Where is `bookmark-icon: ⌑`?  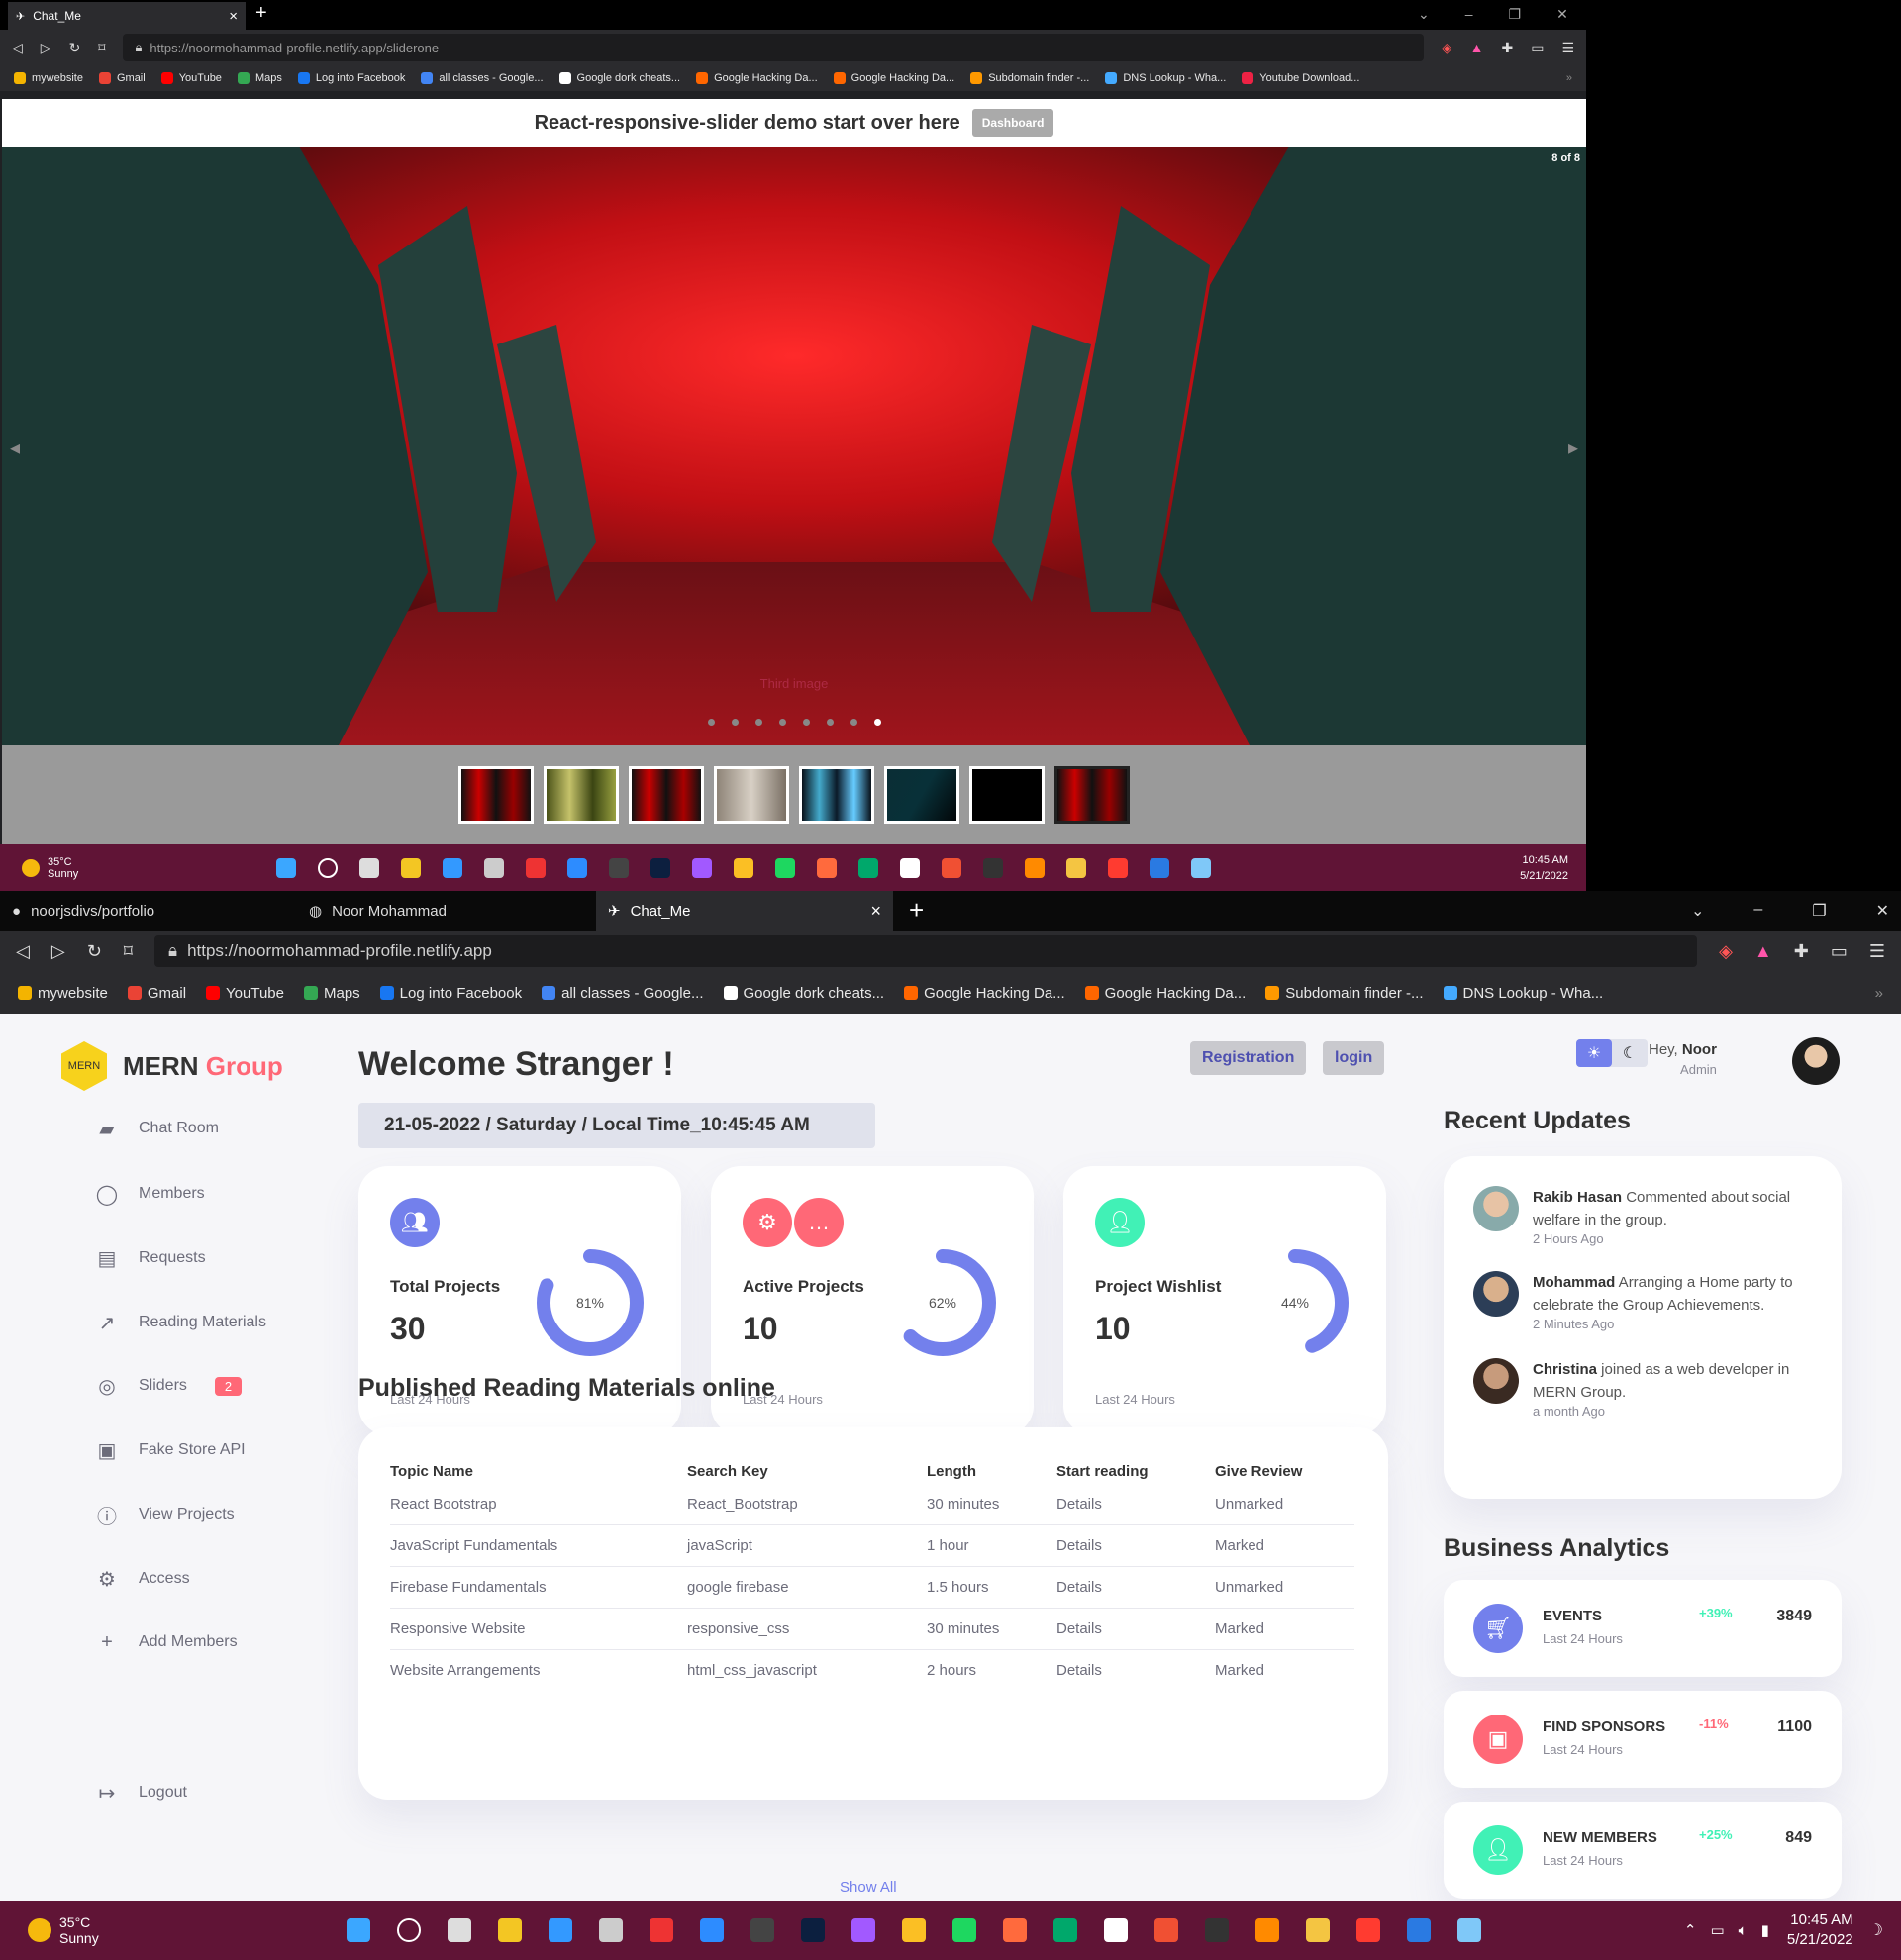 bookmark-icon: ⌑ is located at coordinates (128, 951).